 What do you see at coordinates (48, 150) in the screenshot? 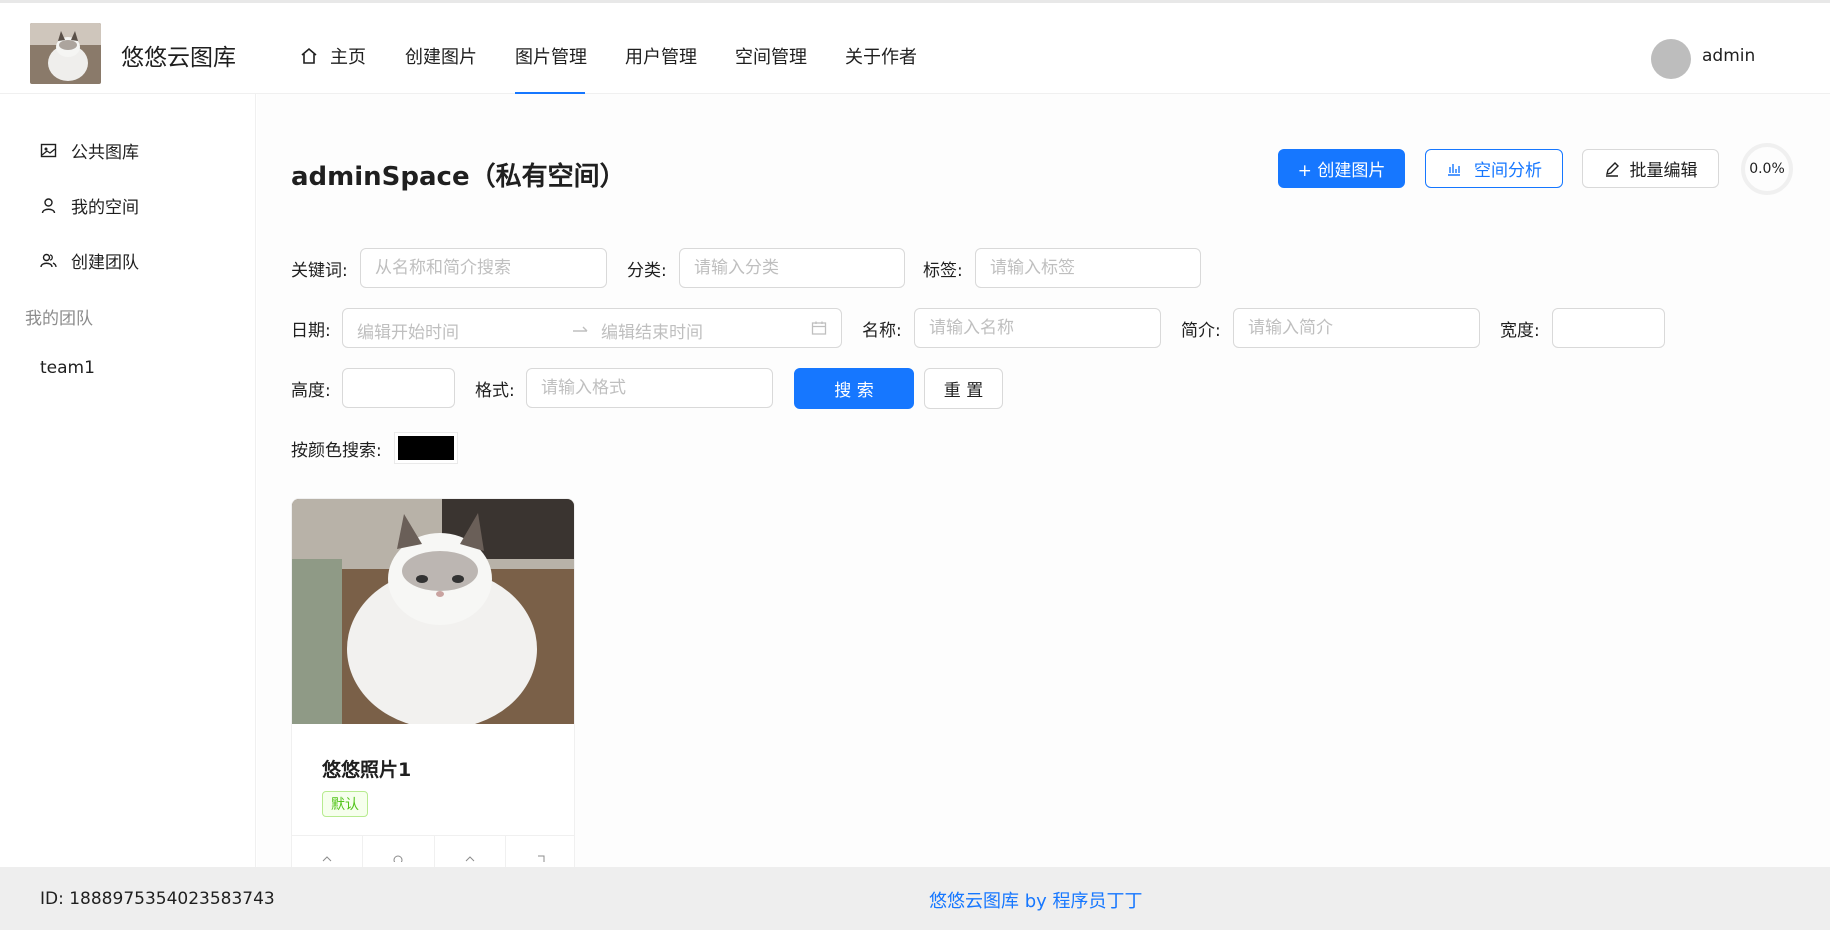
I see `picture-icon` at bounding box center [48, 150].